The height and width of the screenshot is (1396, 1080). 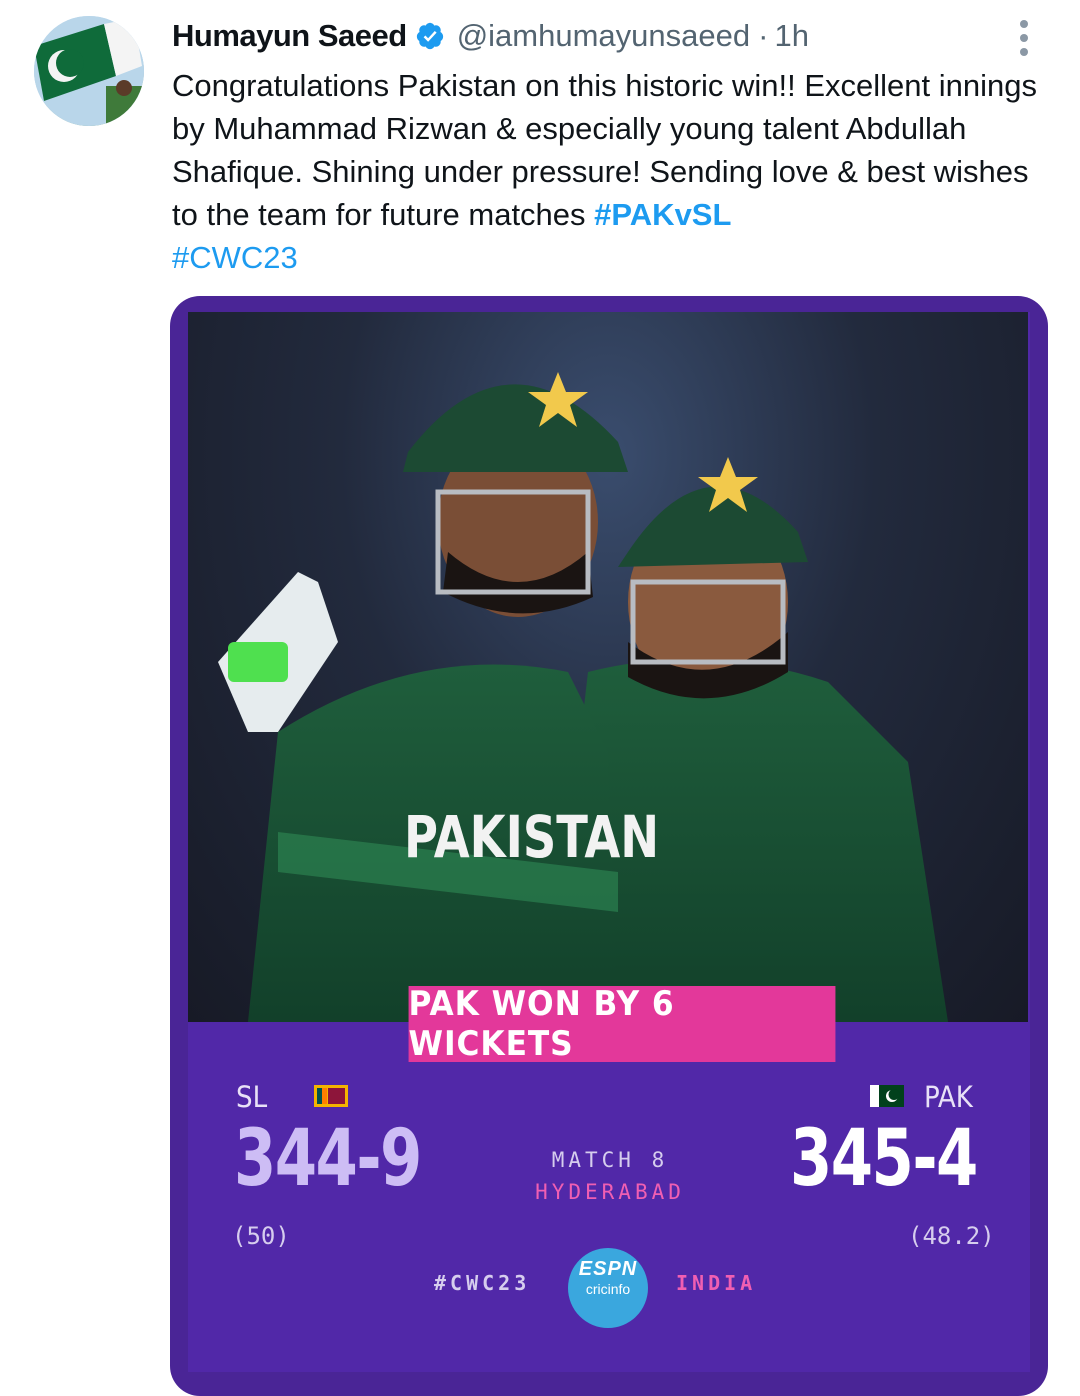 I want to click on tweet-header: Humayun Saeed @iamhumayunsaeed · 1h, so click(x=490, y=36).